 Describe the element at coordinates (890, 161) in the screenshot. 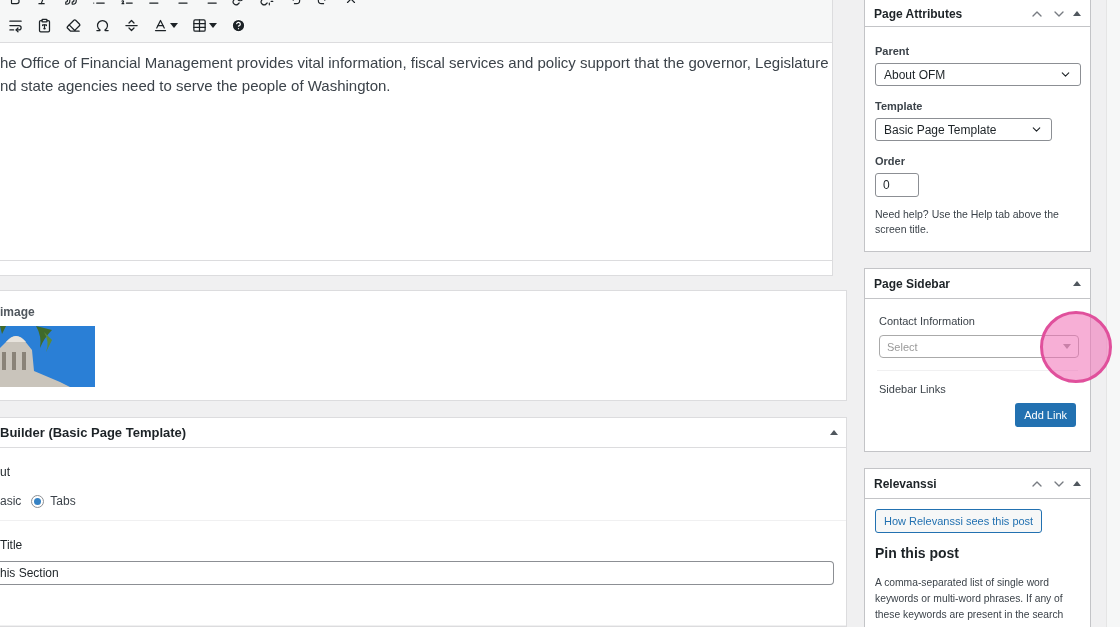

I see `field-label: Order` at that location.